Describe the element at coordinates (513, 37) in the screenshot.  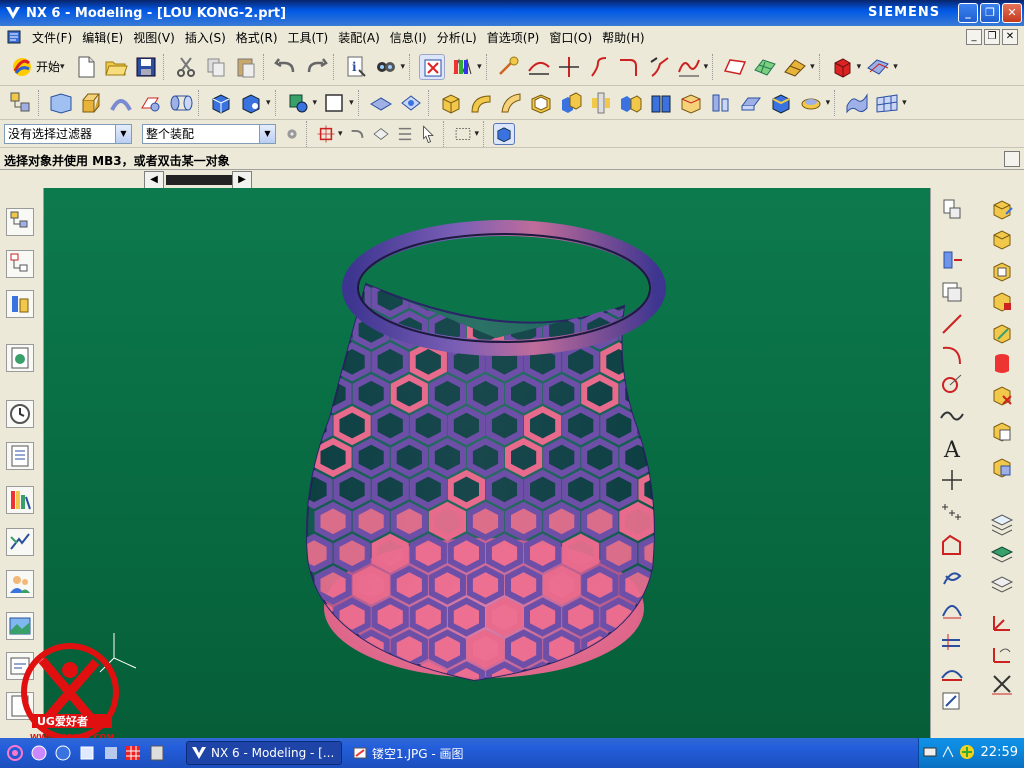
I see `menu-preferences: 首选项(P)` at that location.